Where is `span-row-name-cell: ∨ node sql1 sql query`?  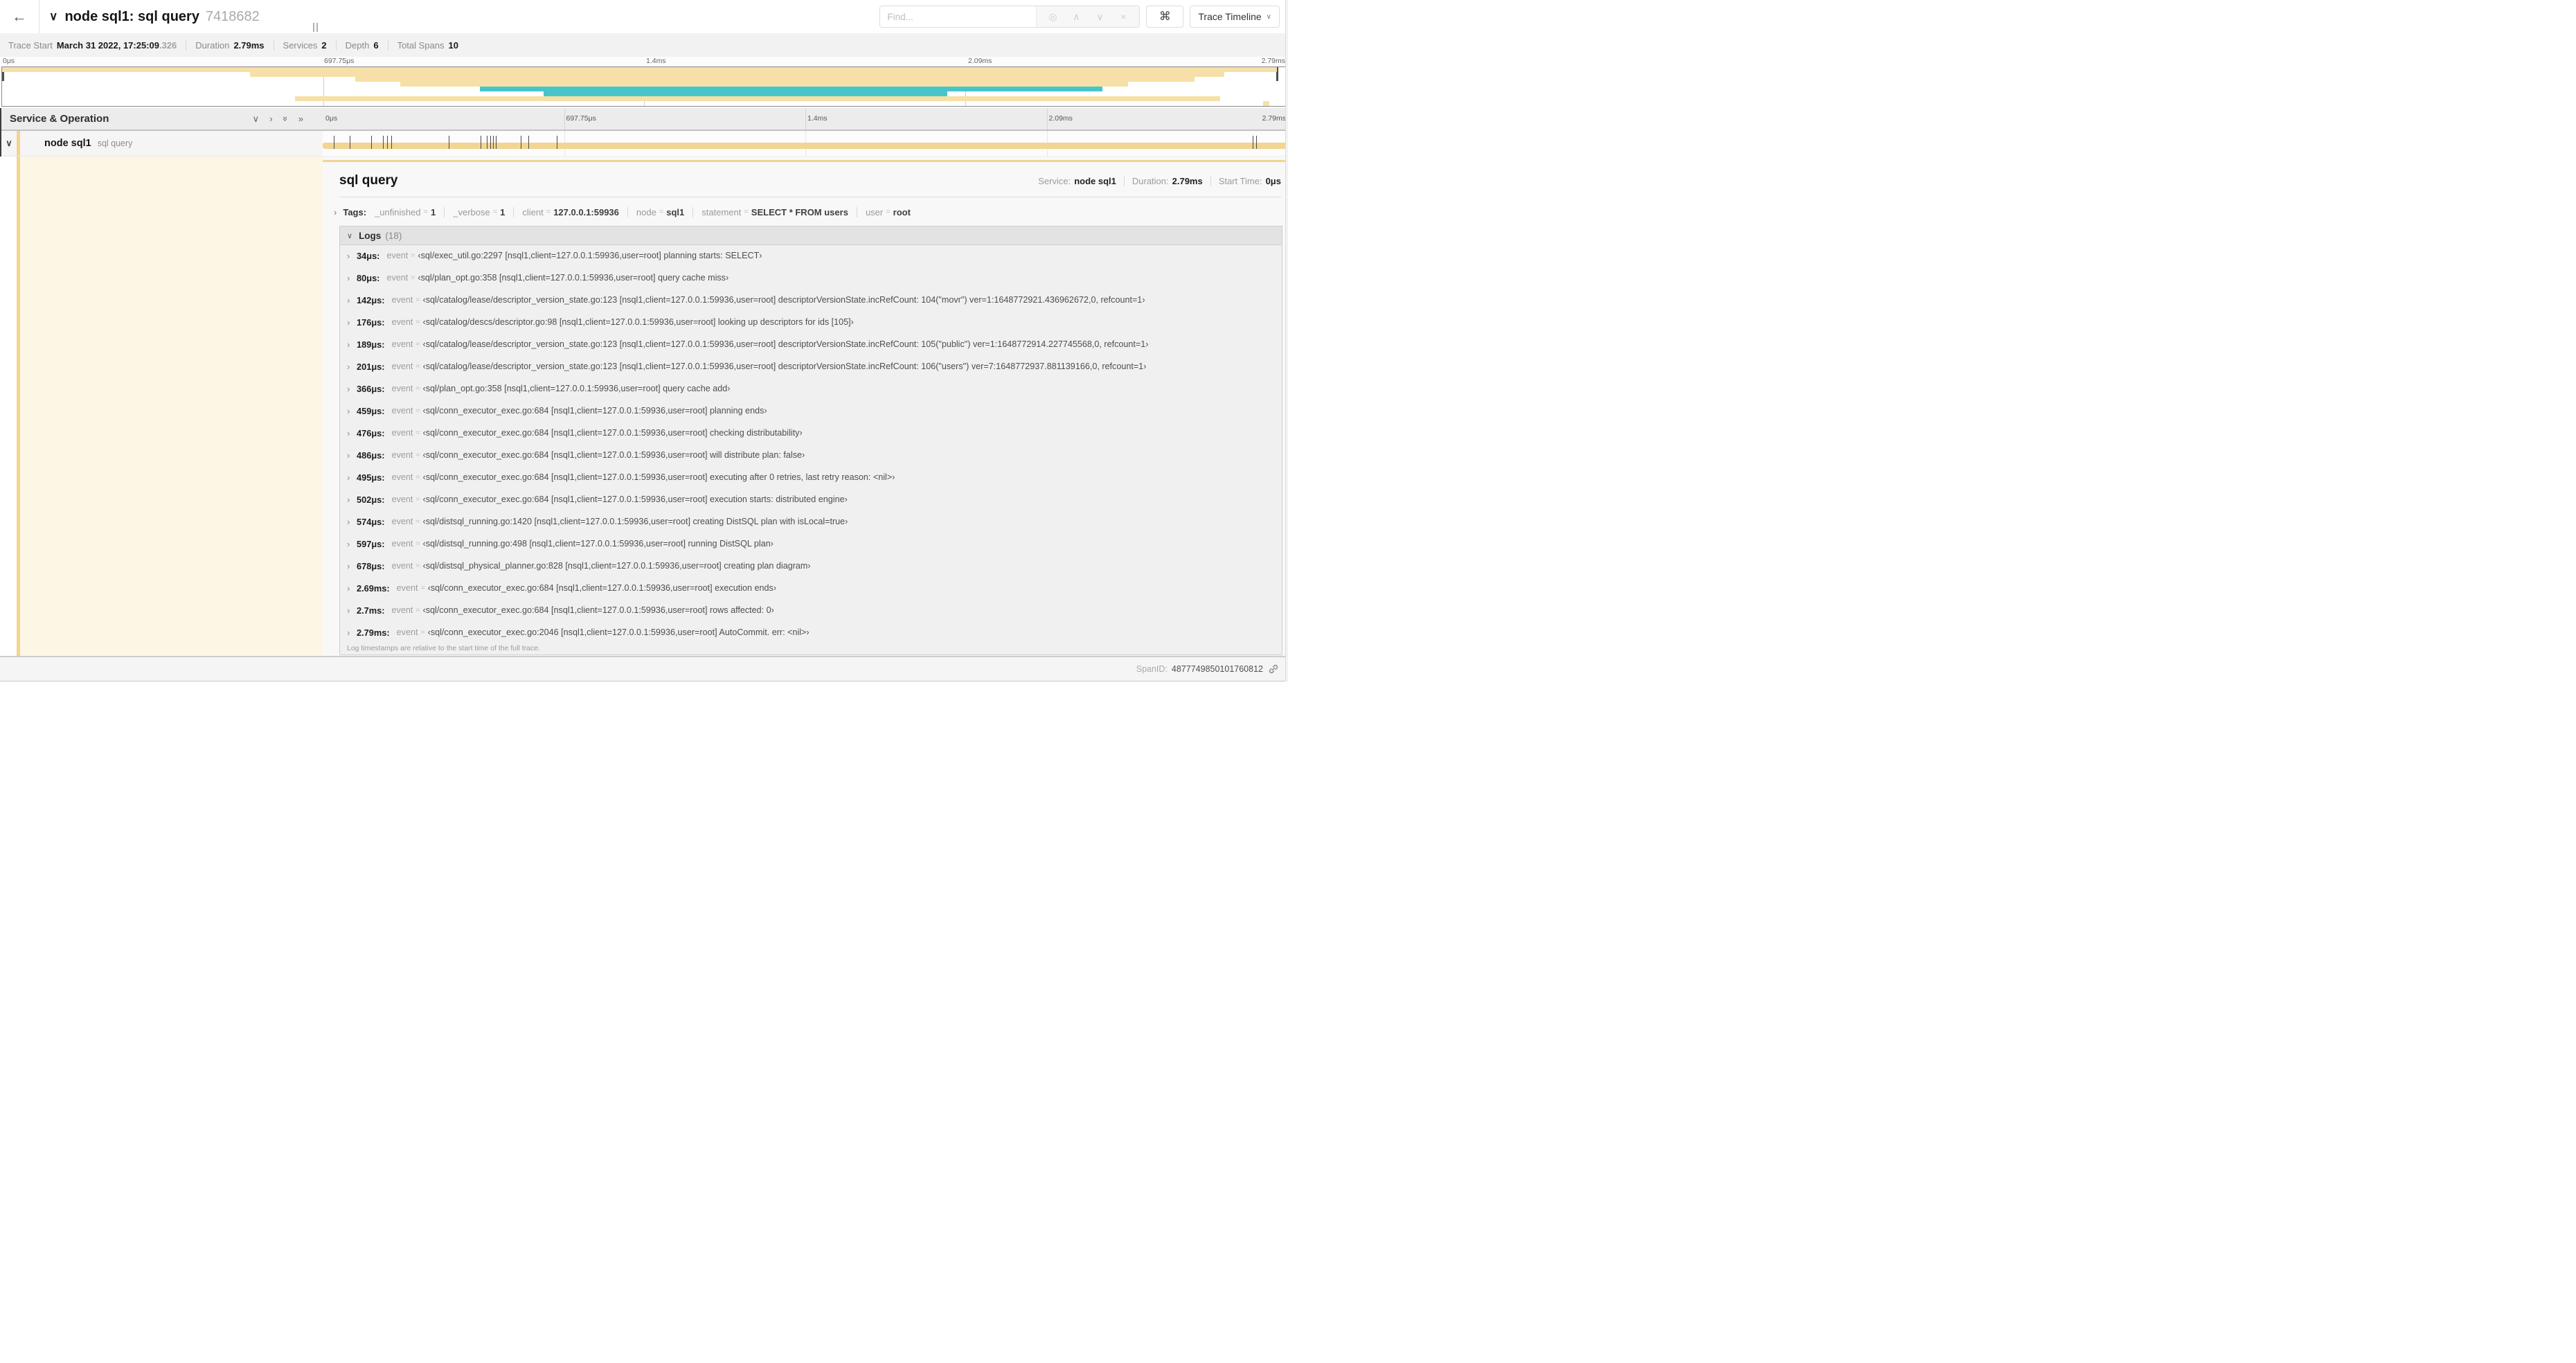 span-row-name-cell: ∨ node sql1 sql query is located at coordinates (162, 144).